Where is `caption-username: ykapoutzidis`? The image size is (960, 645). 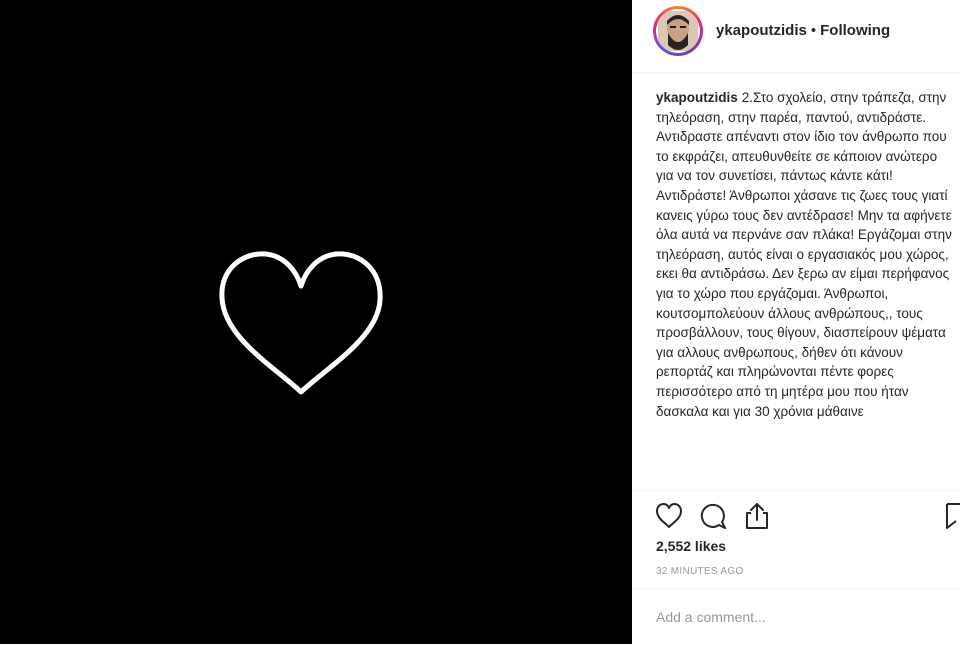 caption-username: ykapoutzidis is located at coordinates (697, 97).